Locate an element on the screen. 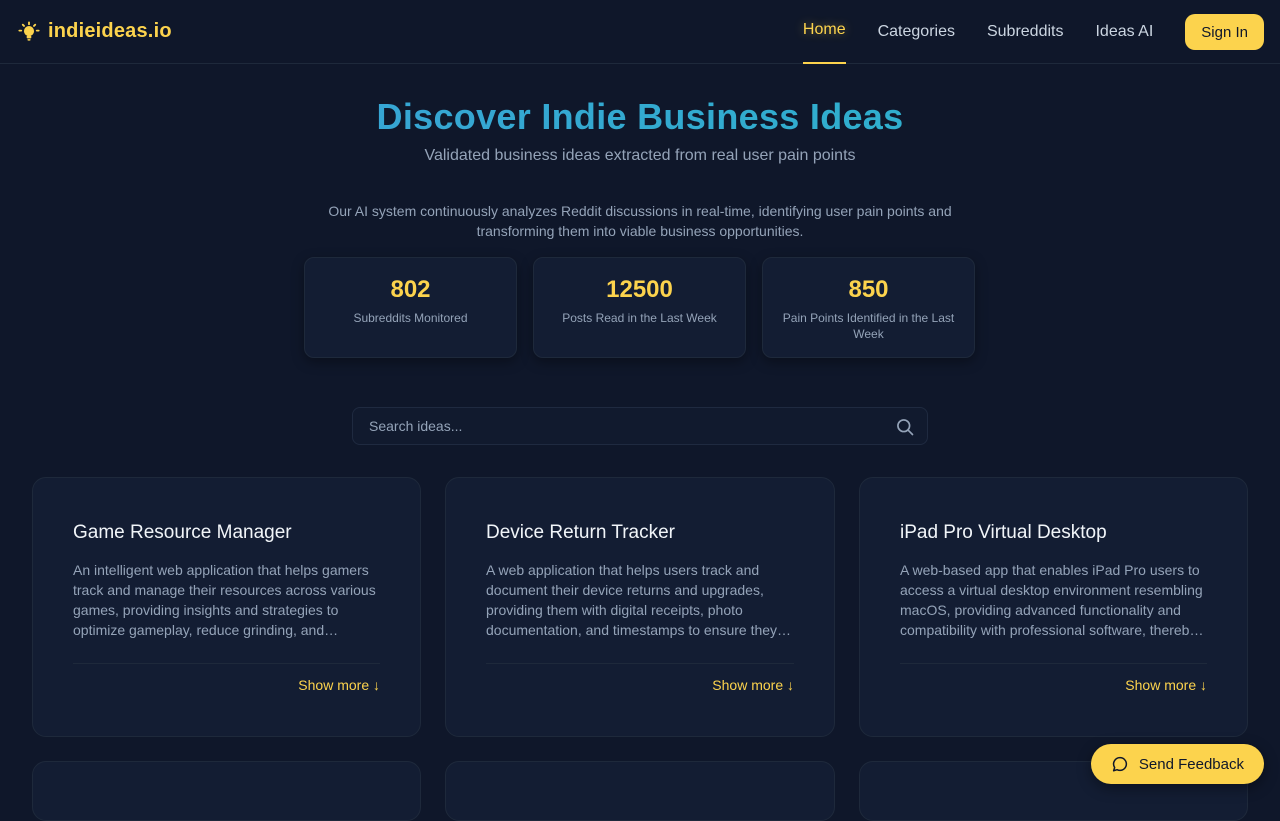 The height and width of the screenshot is (821, 1280). idea-title: iPad Pro Virtual Desktop is located at coordinates (1053, 533).